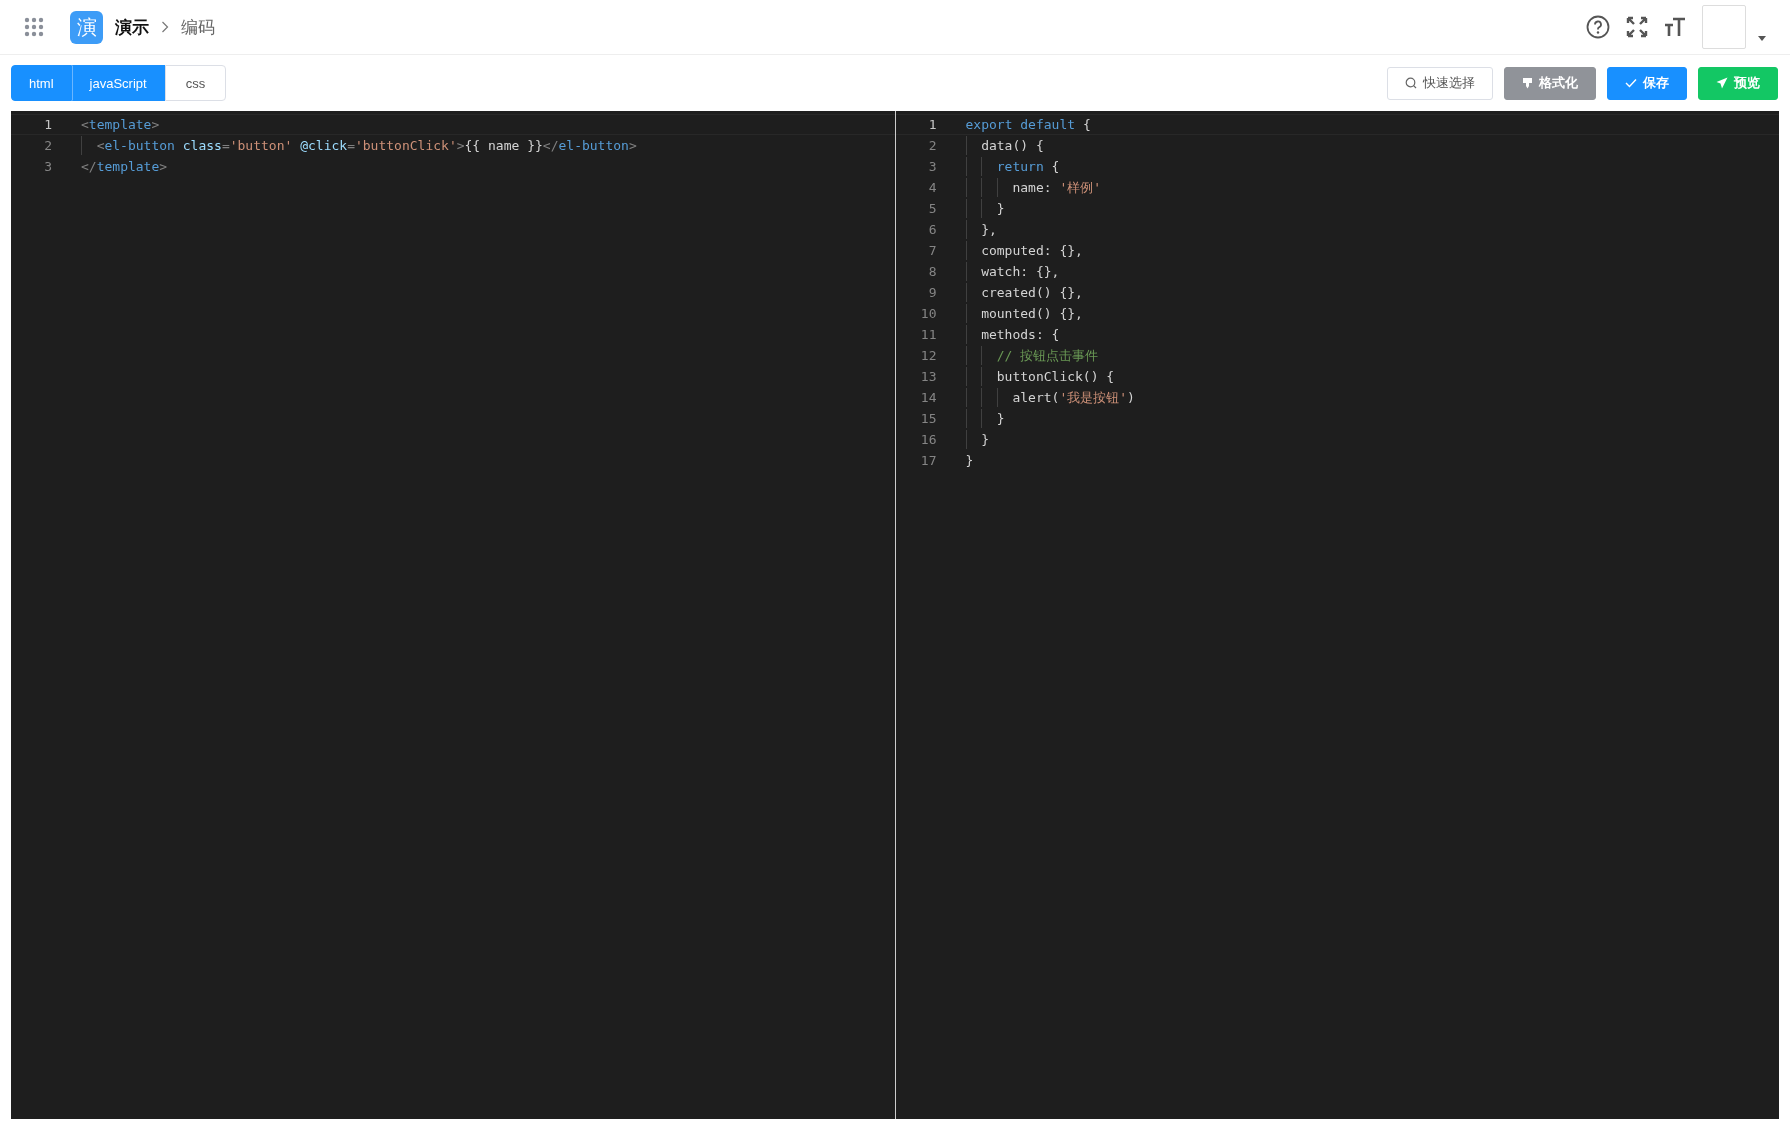 The height and width of the screenshot is (1127, 1790). I want to click on code-line: name: '样例', so click(1033, 187).